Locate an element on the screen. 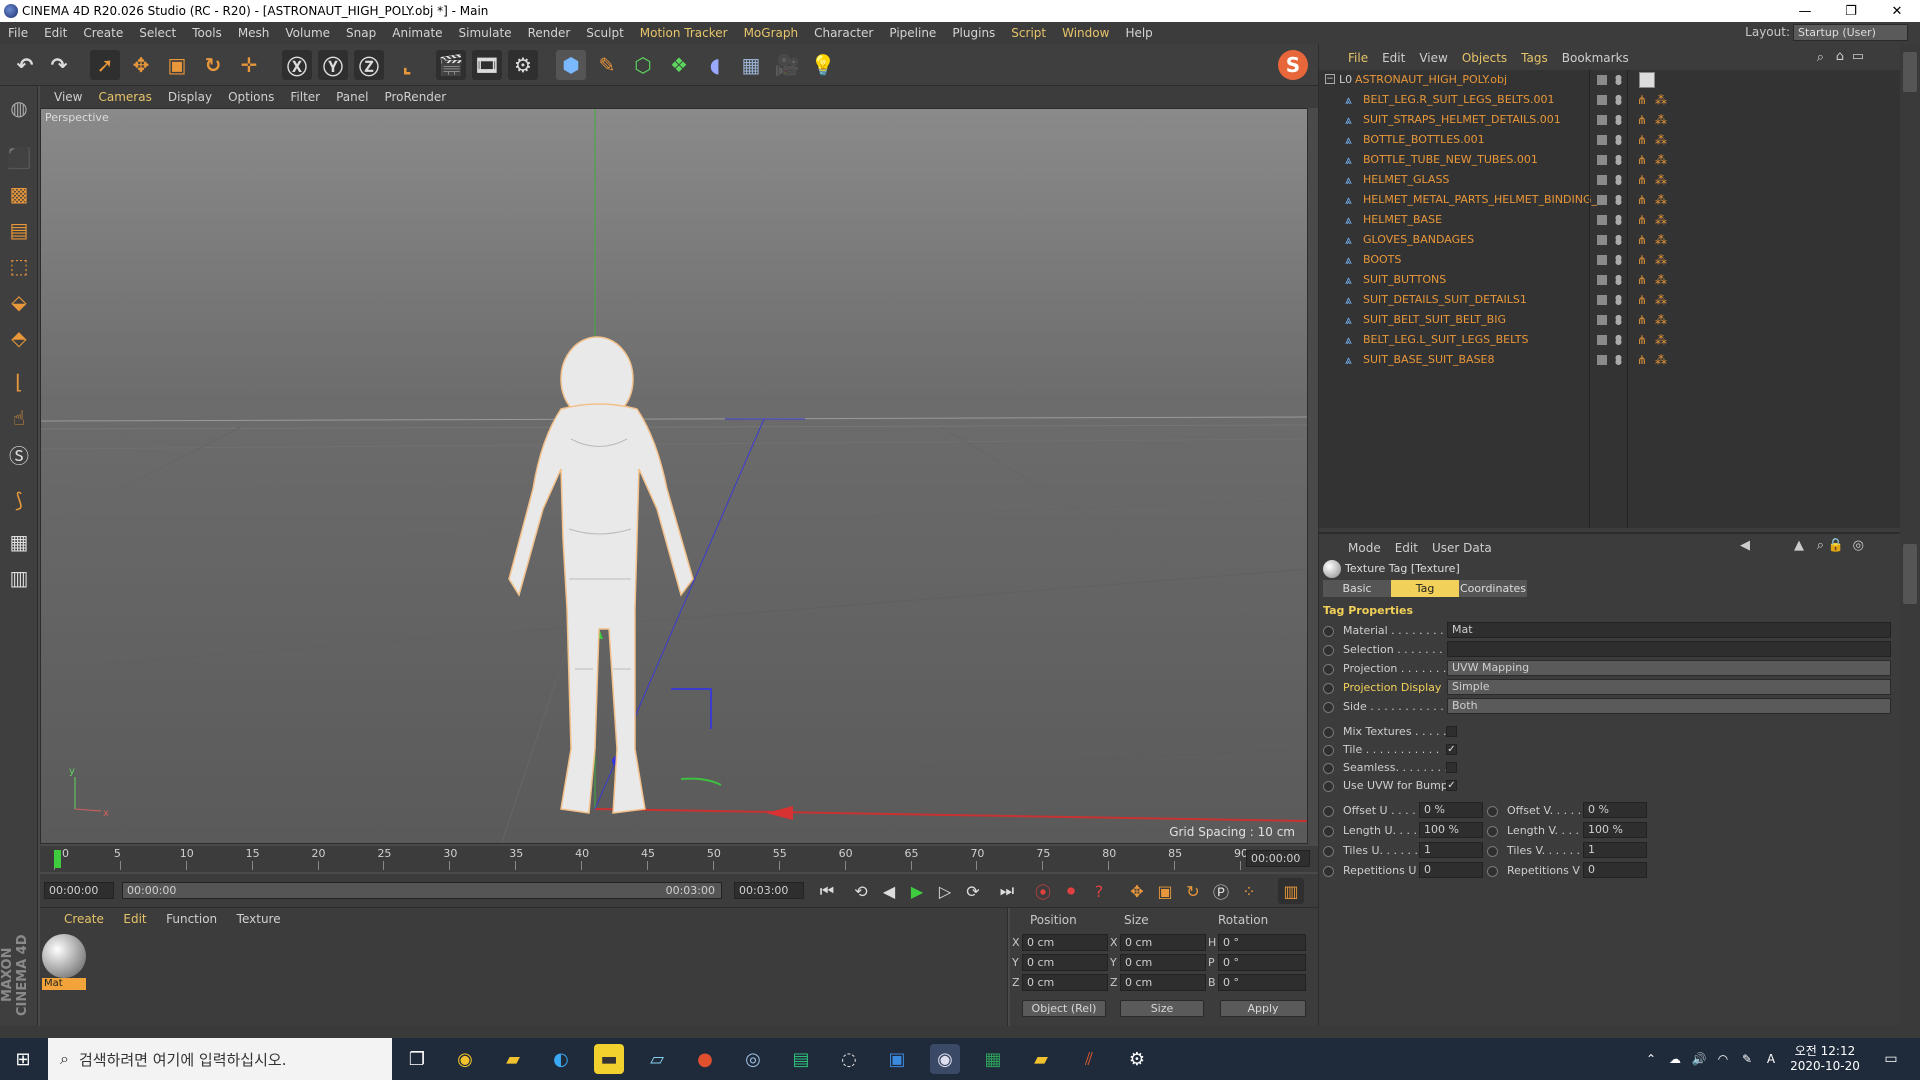 This screenshot has width=1920, height=1080. menu-mesh: Mesh is located at coordinates (254, 33).